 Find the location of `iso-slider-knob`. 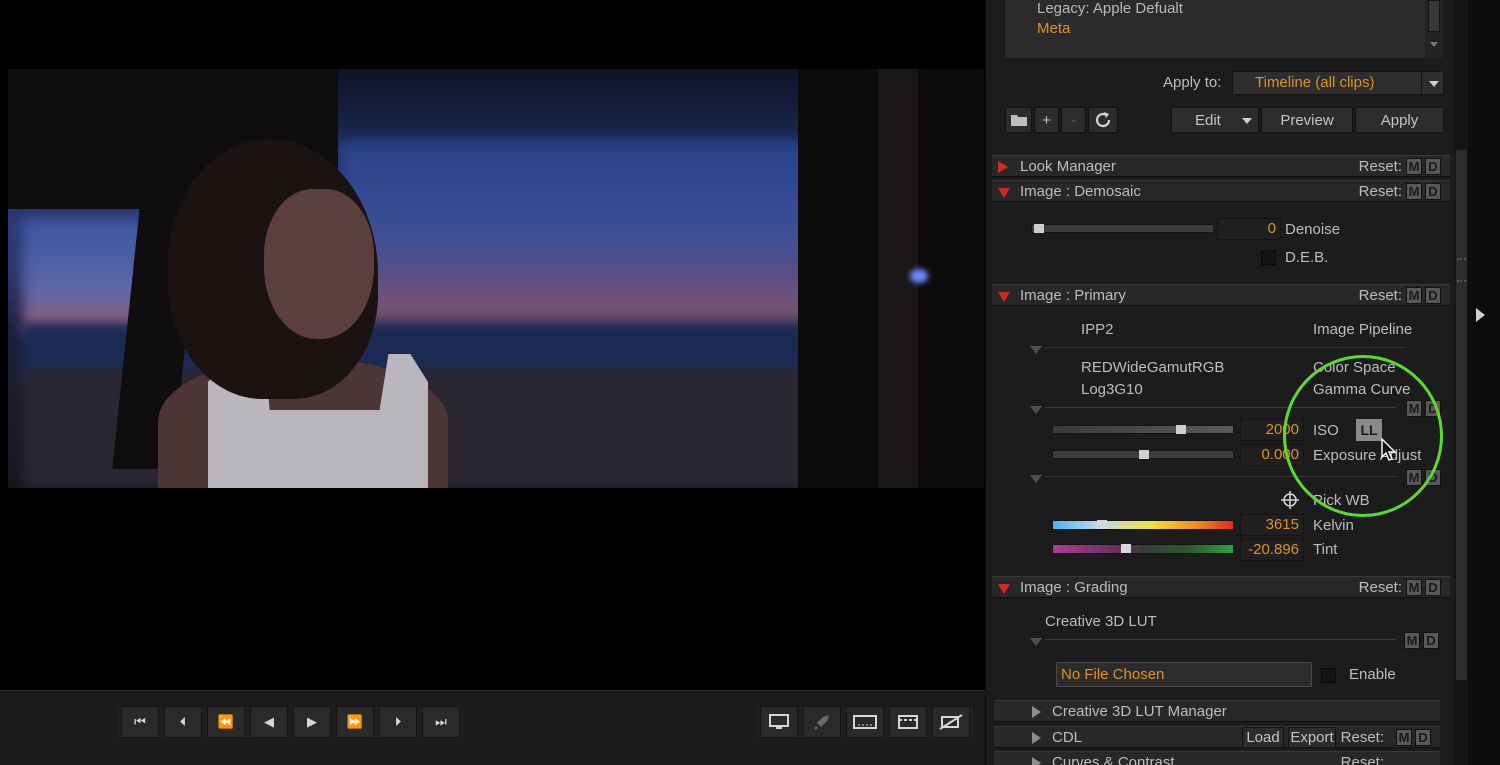

iso-slider-knob is located at coordinates (1181, 429).